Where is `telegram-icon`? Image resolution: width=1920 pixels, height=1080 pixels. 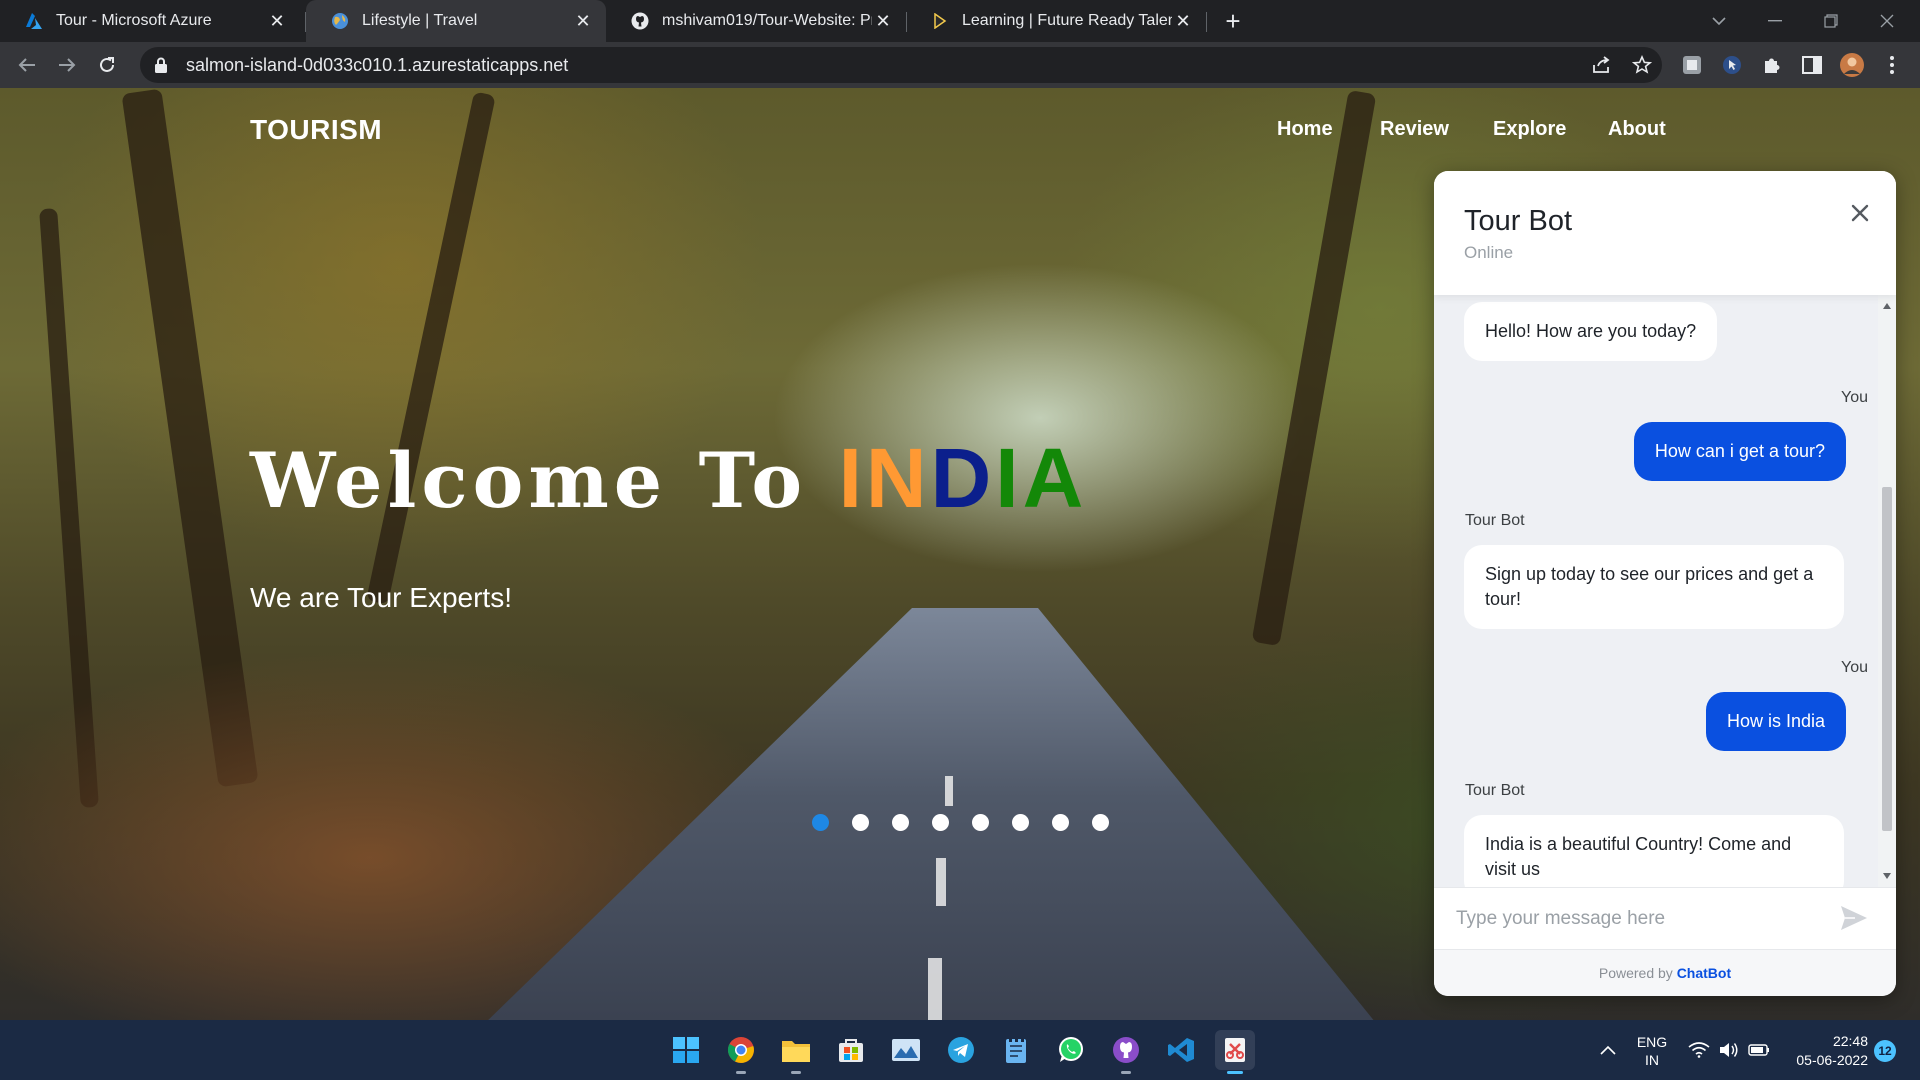 telegram-icon is located at coordinates (961, 1050).